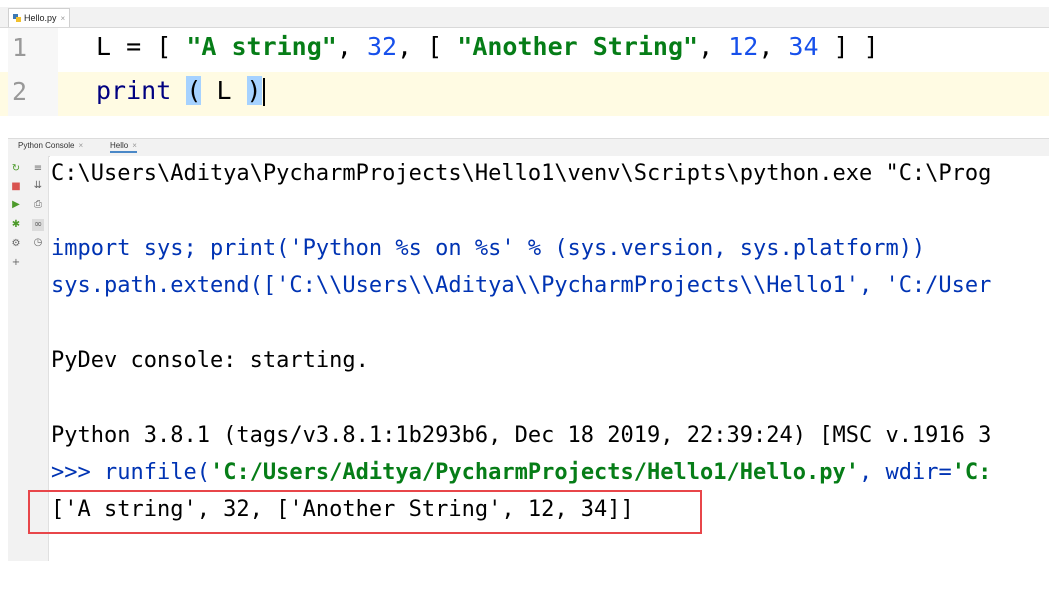  Describe the element at coordinates (524, 17) in the screenshot. I see `editor-tab-strip: Hello.py ×` at that location.